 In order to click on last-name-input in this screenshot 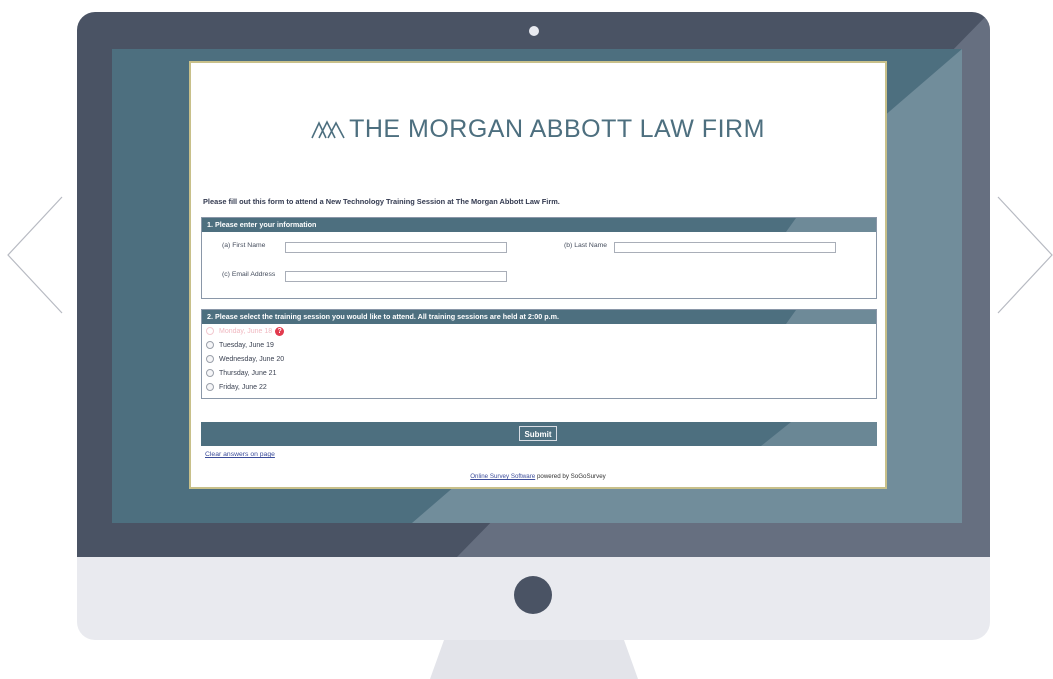, I will do `click(725, 247)`.